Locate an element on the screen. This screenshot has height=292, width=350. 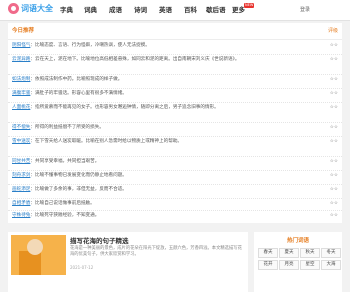
nav-item-shici: 诗词 is located at coordinates (140, 10).